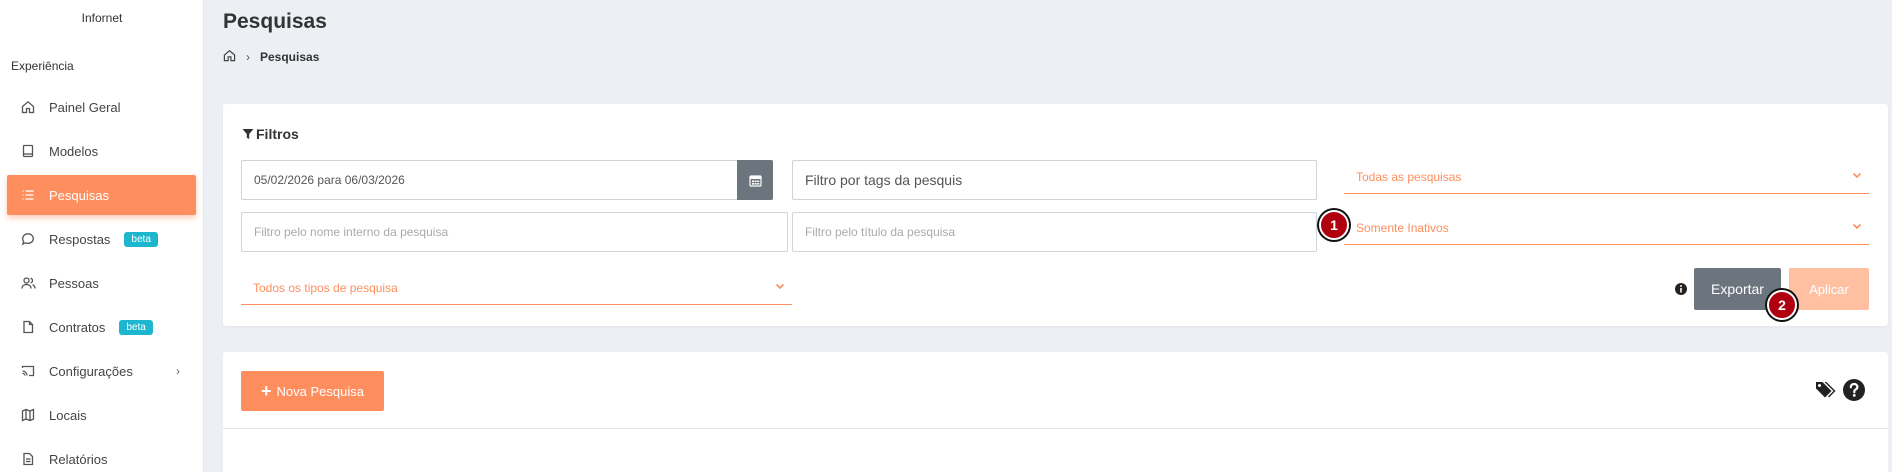  Describe the element at coordinates (1054, 180) in the screenshot. I see `tags-filter-input: Filtro por tags da pesquis` at that location.